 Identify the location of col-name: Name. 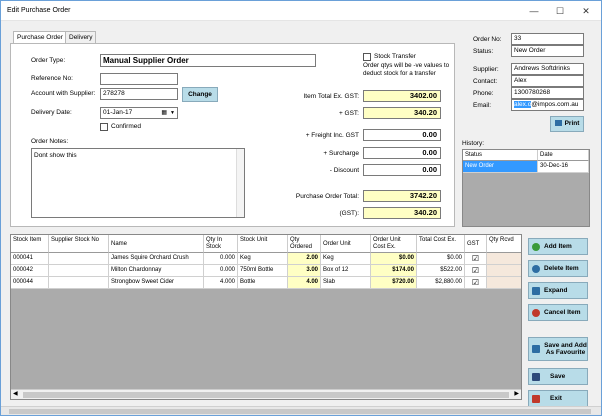
(156, 244).